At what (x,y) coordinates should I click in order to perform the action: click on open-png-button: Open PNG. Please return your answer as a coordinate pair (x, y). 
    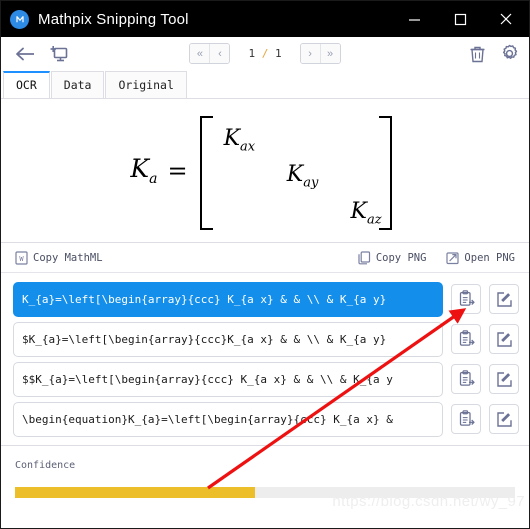
    Looking at the image, I should click on (480, 258).